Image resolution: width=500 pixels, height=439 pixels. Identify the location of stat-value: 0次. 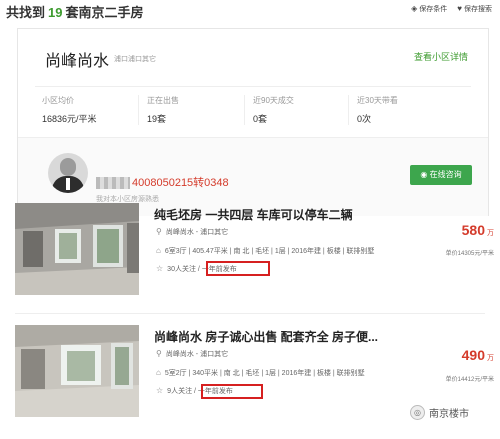
(364, 119).